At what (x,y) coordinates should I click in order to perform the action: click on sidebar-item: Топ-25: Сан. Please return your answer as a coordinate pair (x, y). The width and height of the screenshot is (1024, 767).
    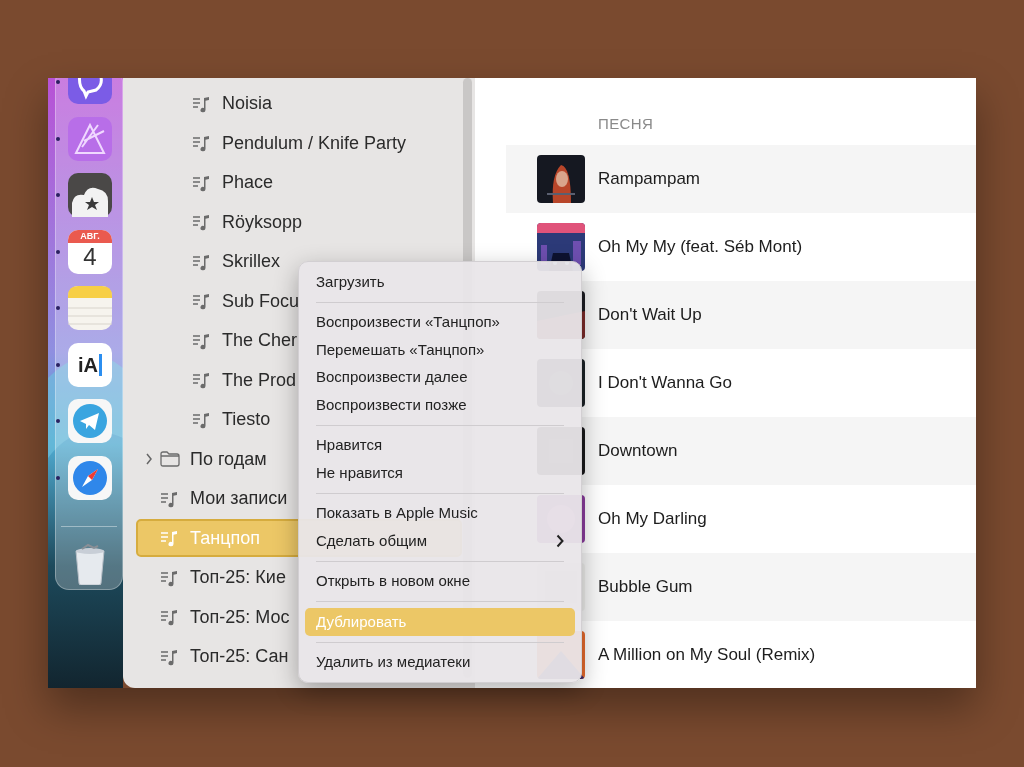
    Looking at the image, I should click on (206, 657).